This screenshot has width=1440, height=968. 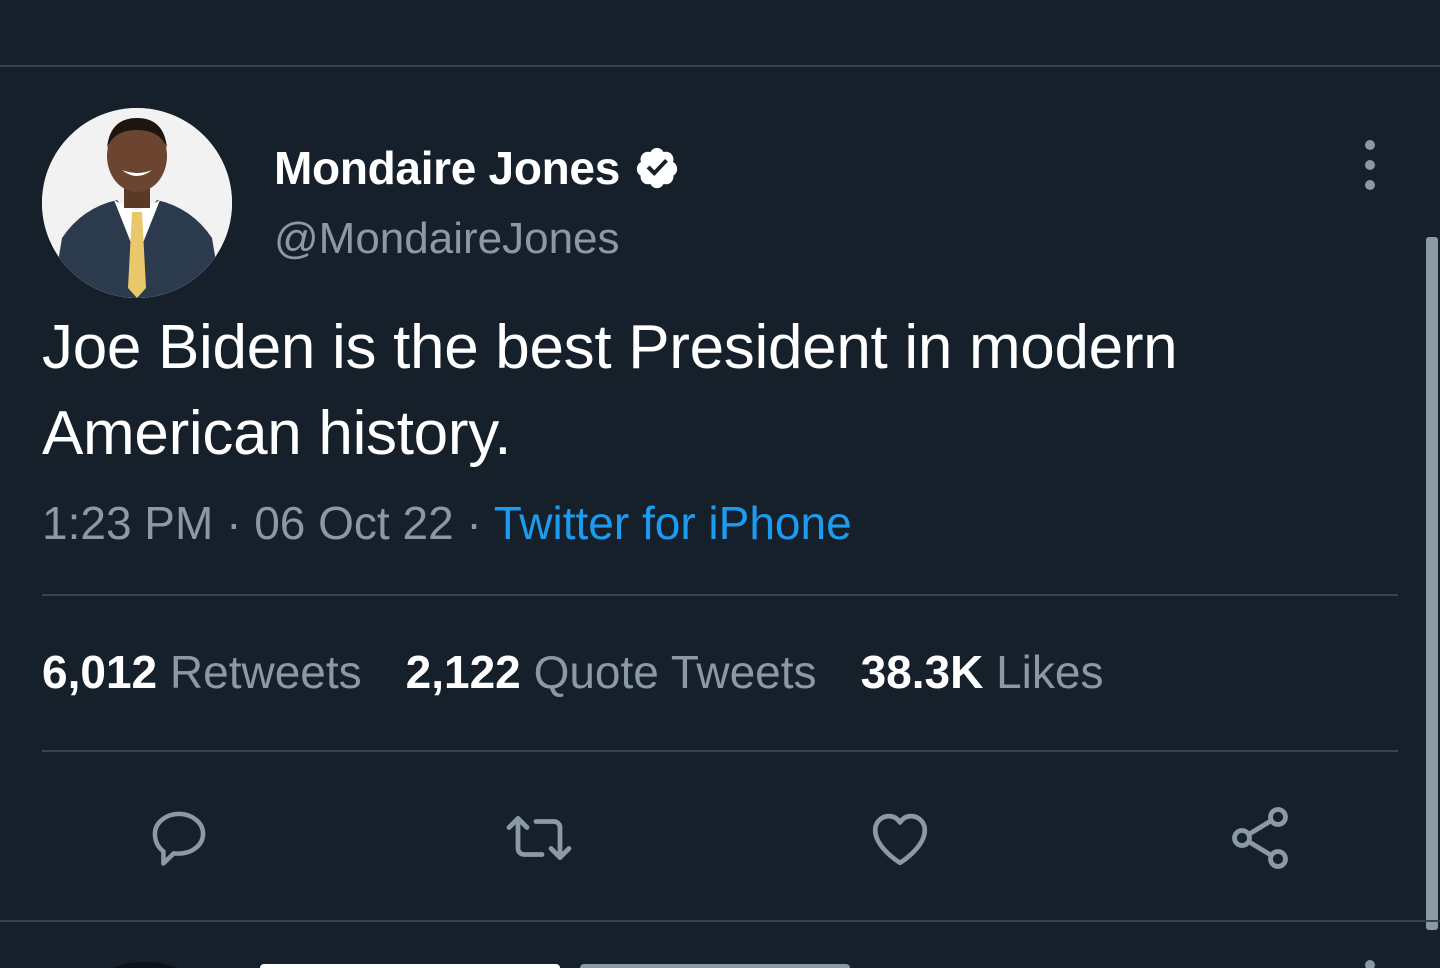 I want to click on quote-tweets-count: 2,122, so click(x=463, y=672).